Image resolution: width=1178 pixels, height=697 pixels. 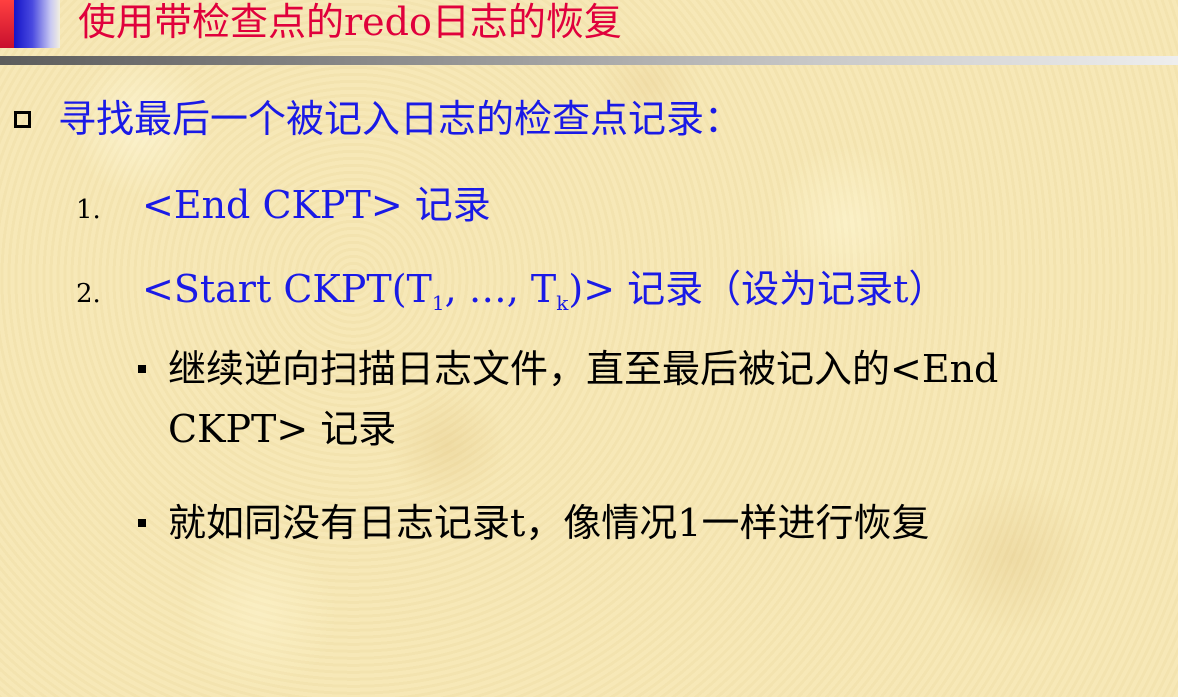 What do you see at coordinates (22, 119) in the screenshot?
I see `checkbox-bullet-icon` at bounding box center [22, 119].